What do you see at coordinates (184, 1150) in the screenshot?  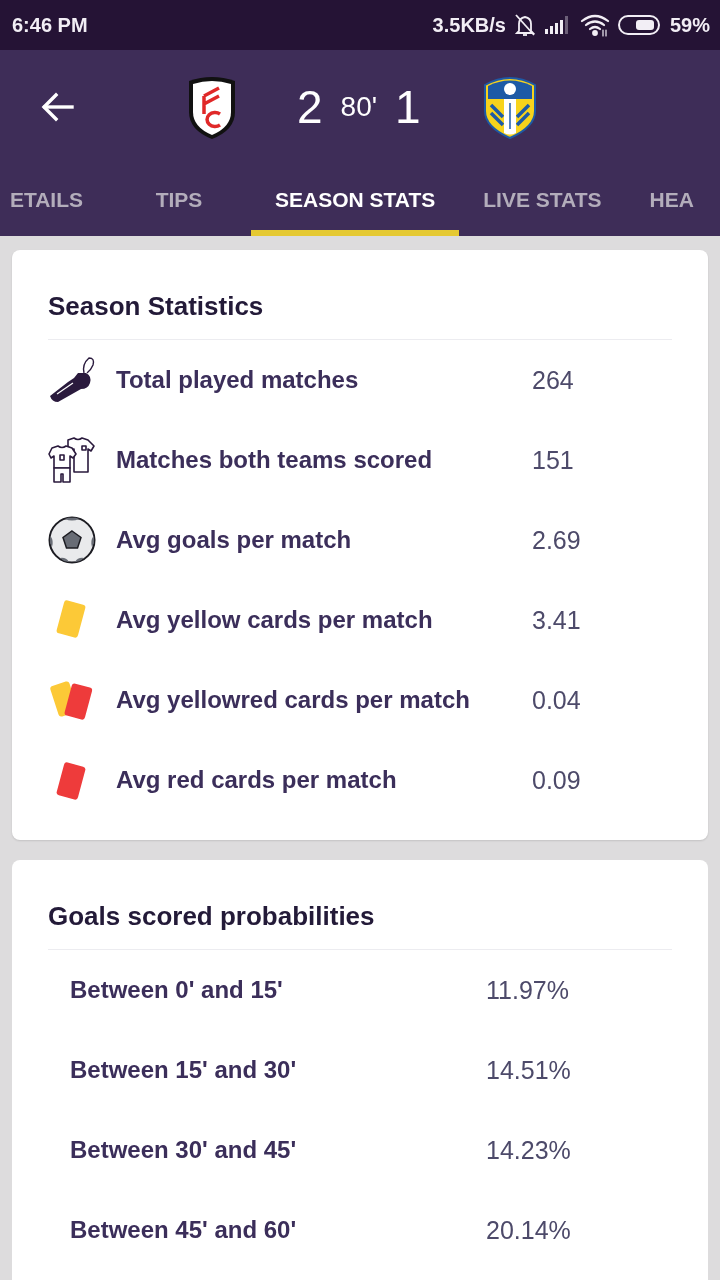 I see `stat-label: Between 30' and 45'` at bounding box center [184, 1150].